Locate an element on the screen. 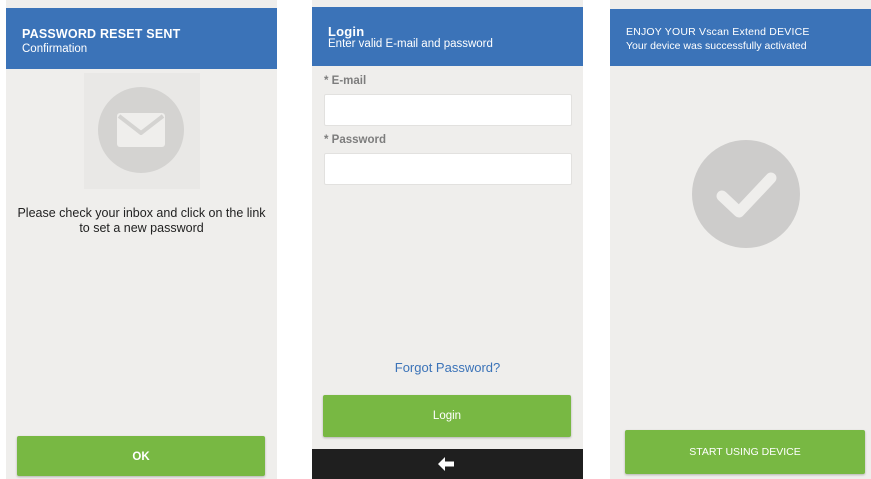 The width and height of the screenshot is (871, 479). navigation-bar is located at coordinates (447, 464).